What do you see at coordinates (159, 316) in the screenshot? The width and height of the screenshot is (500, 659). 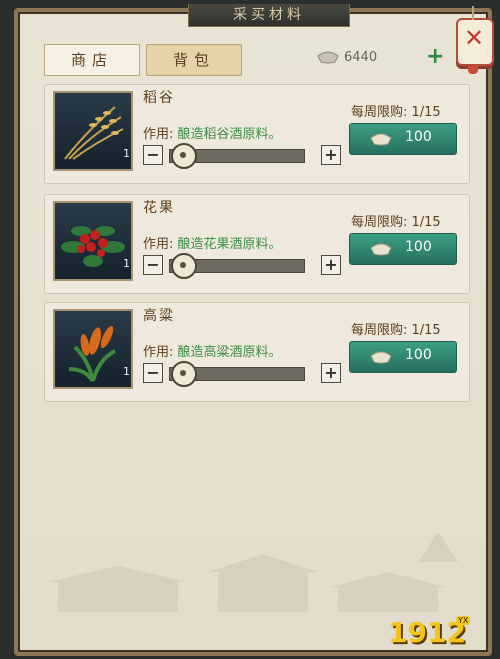 I see `item-name: 高粱` at bounding box center [159, 316].